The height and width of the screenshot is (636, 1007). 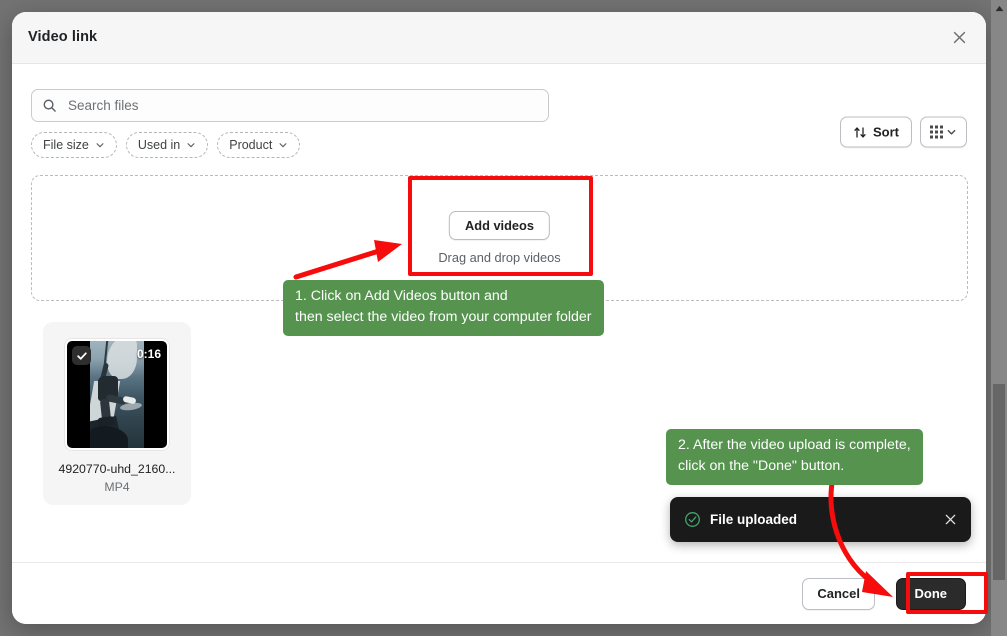 I want to click on sail-shape, so click(x=122, y=360).